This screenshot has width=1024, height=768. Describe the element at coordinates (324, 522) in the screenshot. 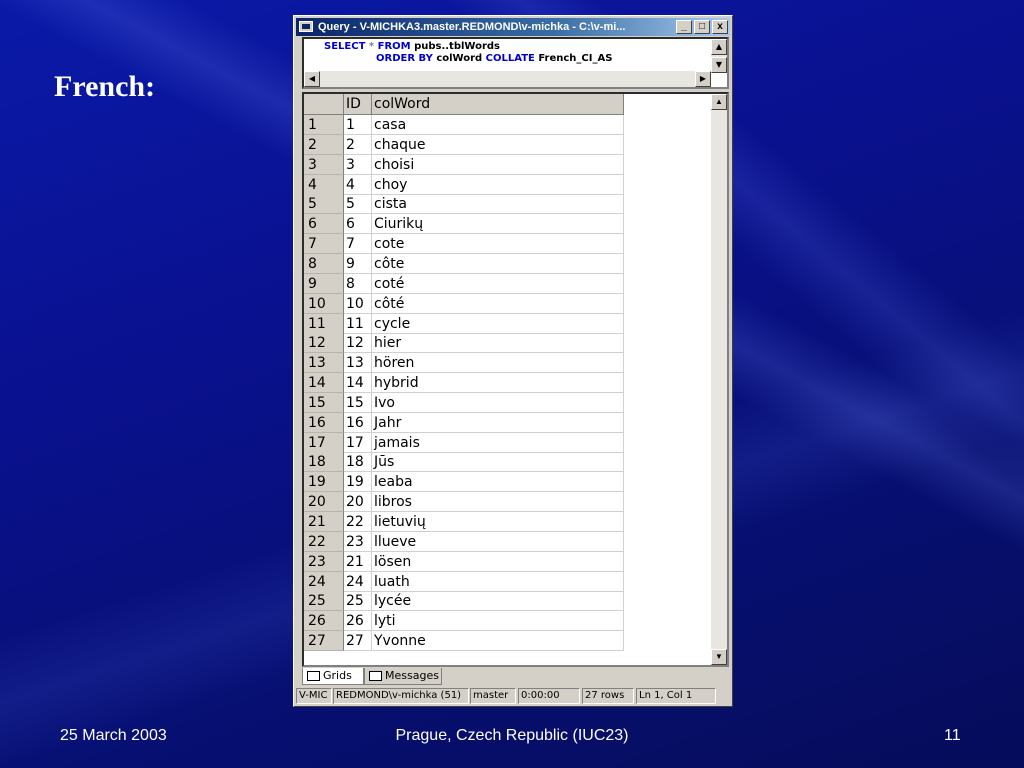

I see `row-number-cell: 21` at that location.